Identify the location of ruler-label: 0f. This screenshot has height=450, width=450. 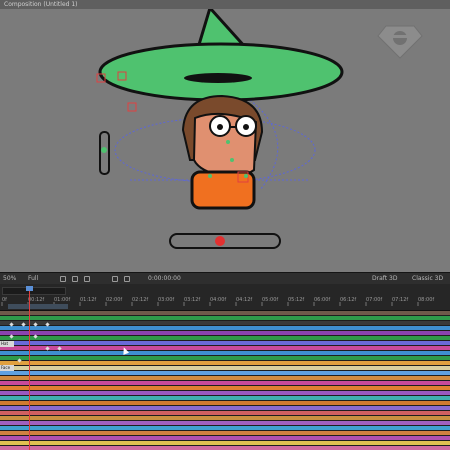
(4, 300).